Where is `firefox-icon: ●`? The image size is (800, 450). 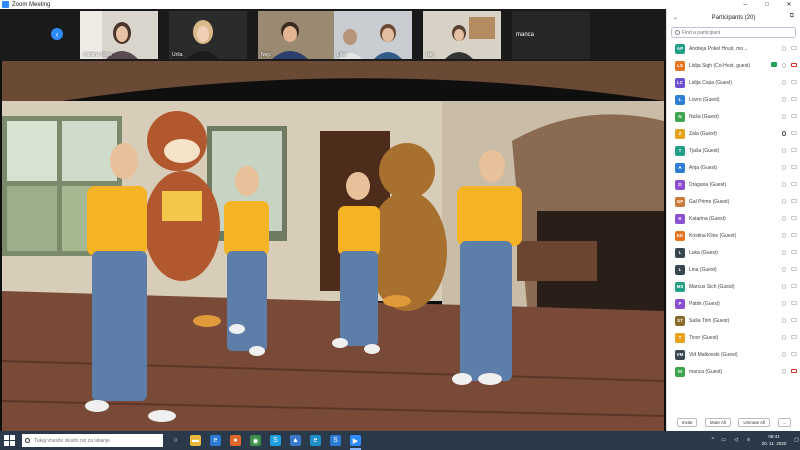
firefox-icon: ● is located at coordinates (235, 440).